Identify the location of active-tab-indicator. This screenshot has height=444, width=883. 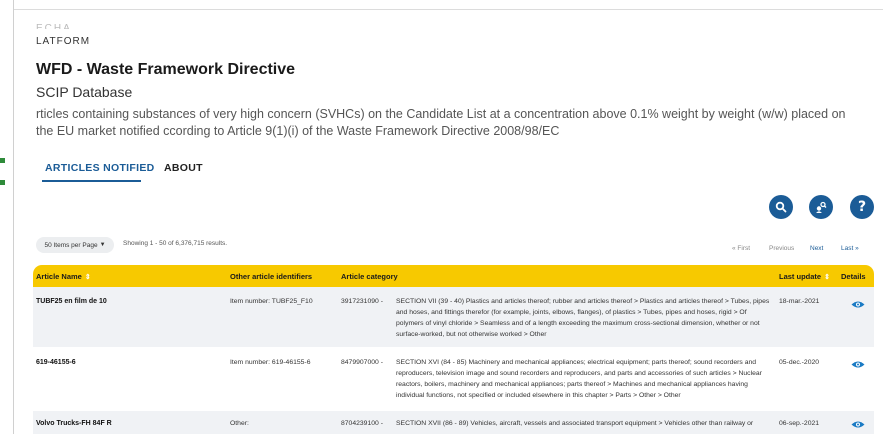
(91, 181).